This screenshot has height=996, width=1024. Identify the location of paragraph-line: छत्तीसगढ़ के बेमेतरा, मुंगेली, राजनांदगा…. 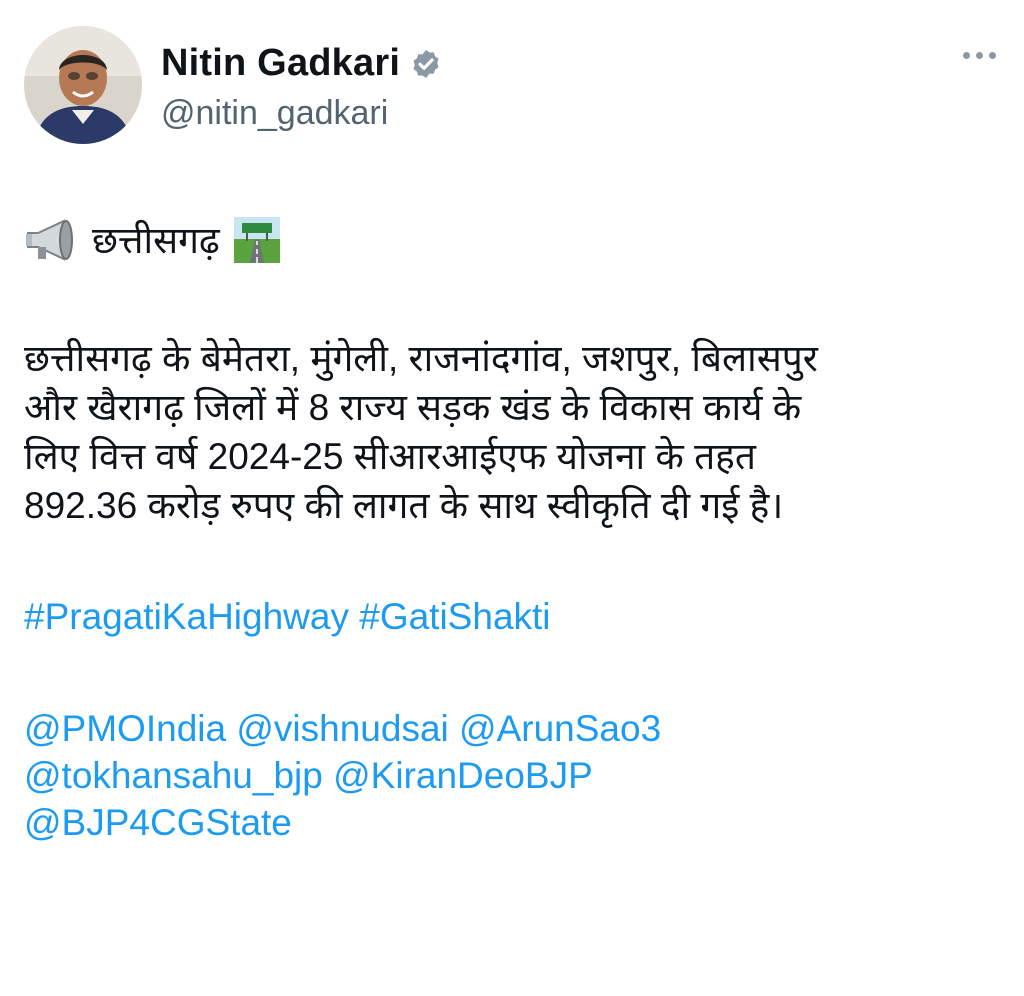
(421, 358).